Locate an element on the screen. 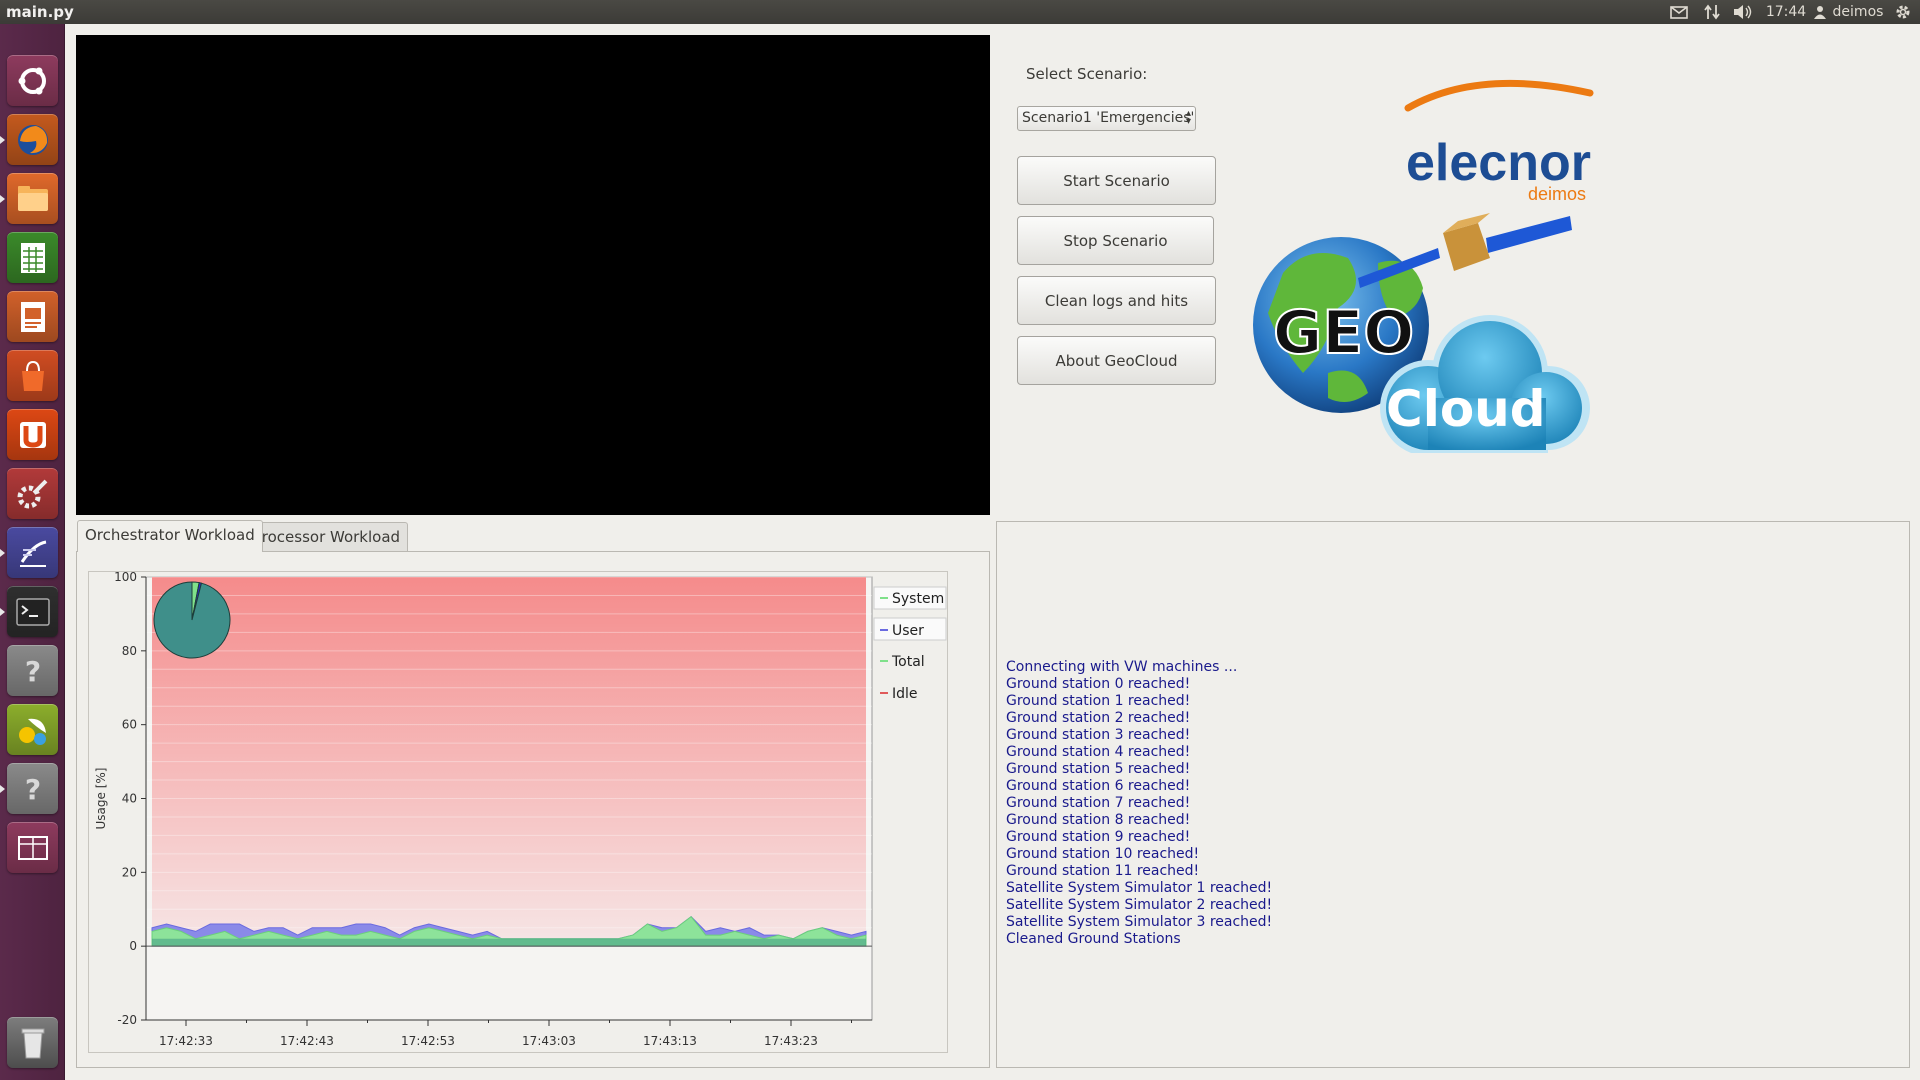 Image resolution: width=1920 pixels, height=1080 pixels. libreoffice-calc-icon is located at coordinates (32, 257).